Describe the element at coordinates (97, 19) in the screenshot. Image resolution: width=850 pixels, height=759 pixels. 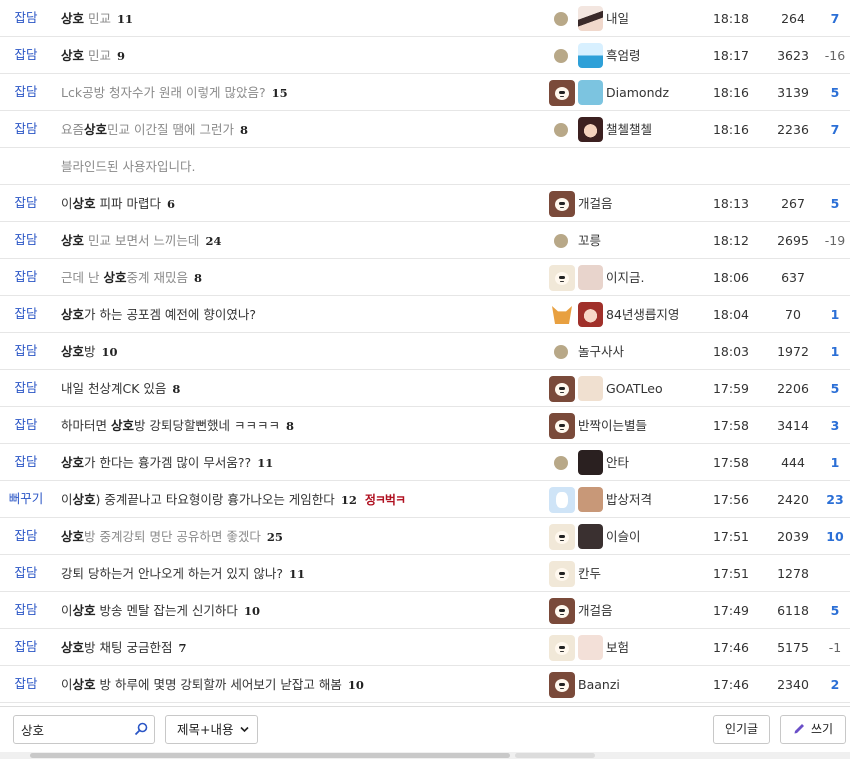
I see `post-title: 상호 민교 11` at that location.